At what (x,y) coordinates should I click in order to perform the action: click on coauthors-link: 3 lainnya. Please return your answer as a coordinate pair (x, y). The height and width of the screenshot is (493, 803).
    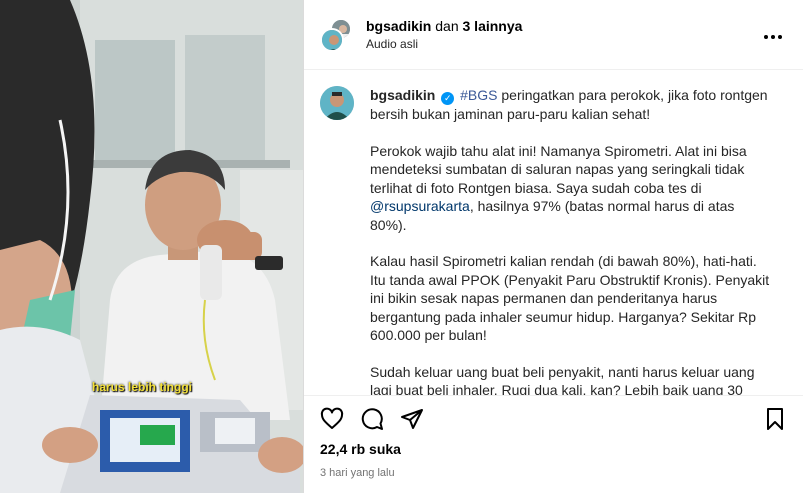
    Looking at the image, I should click on (493, 26).